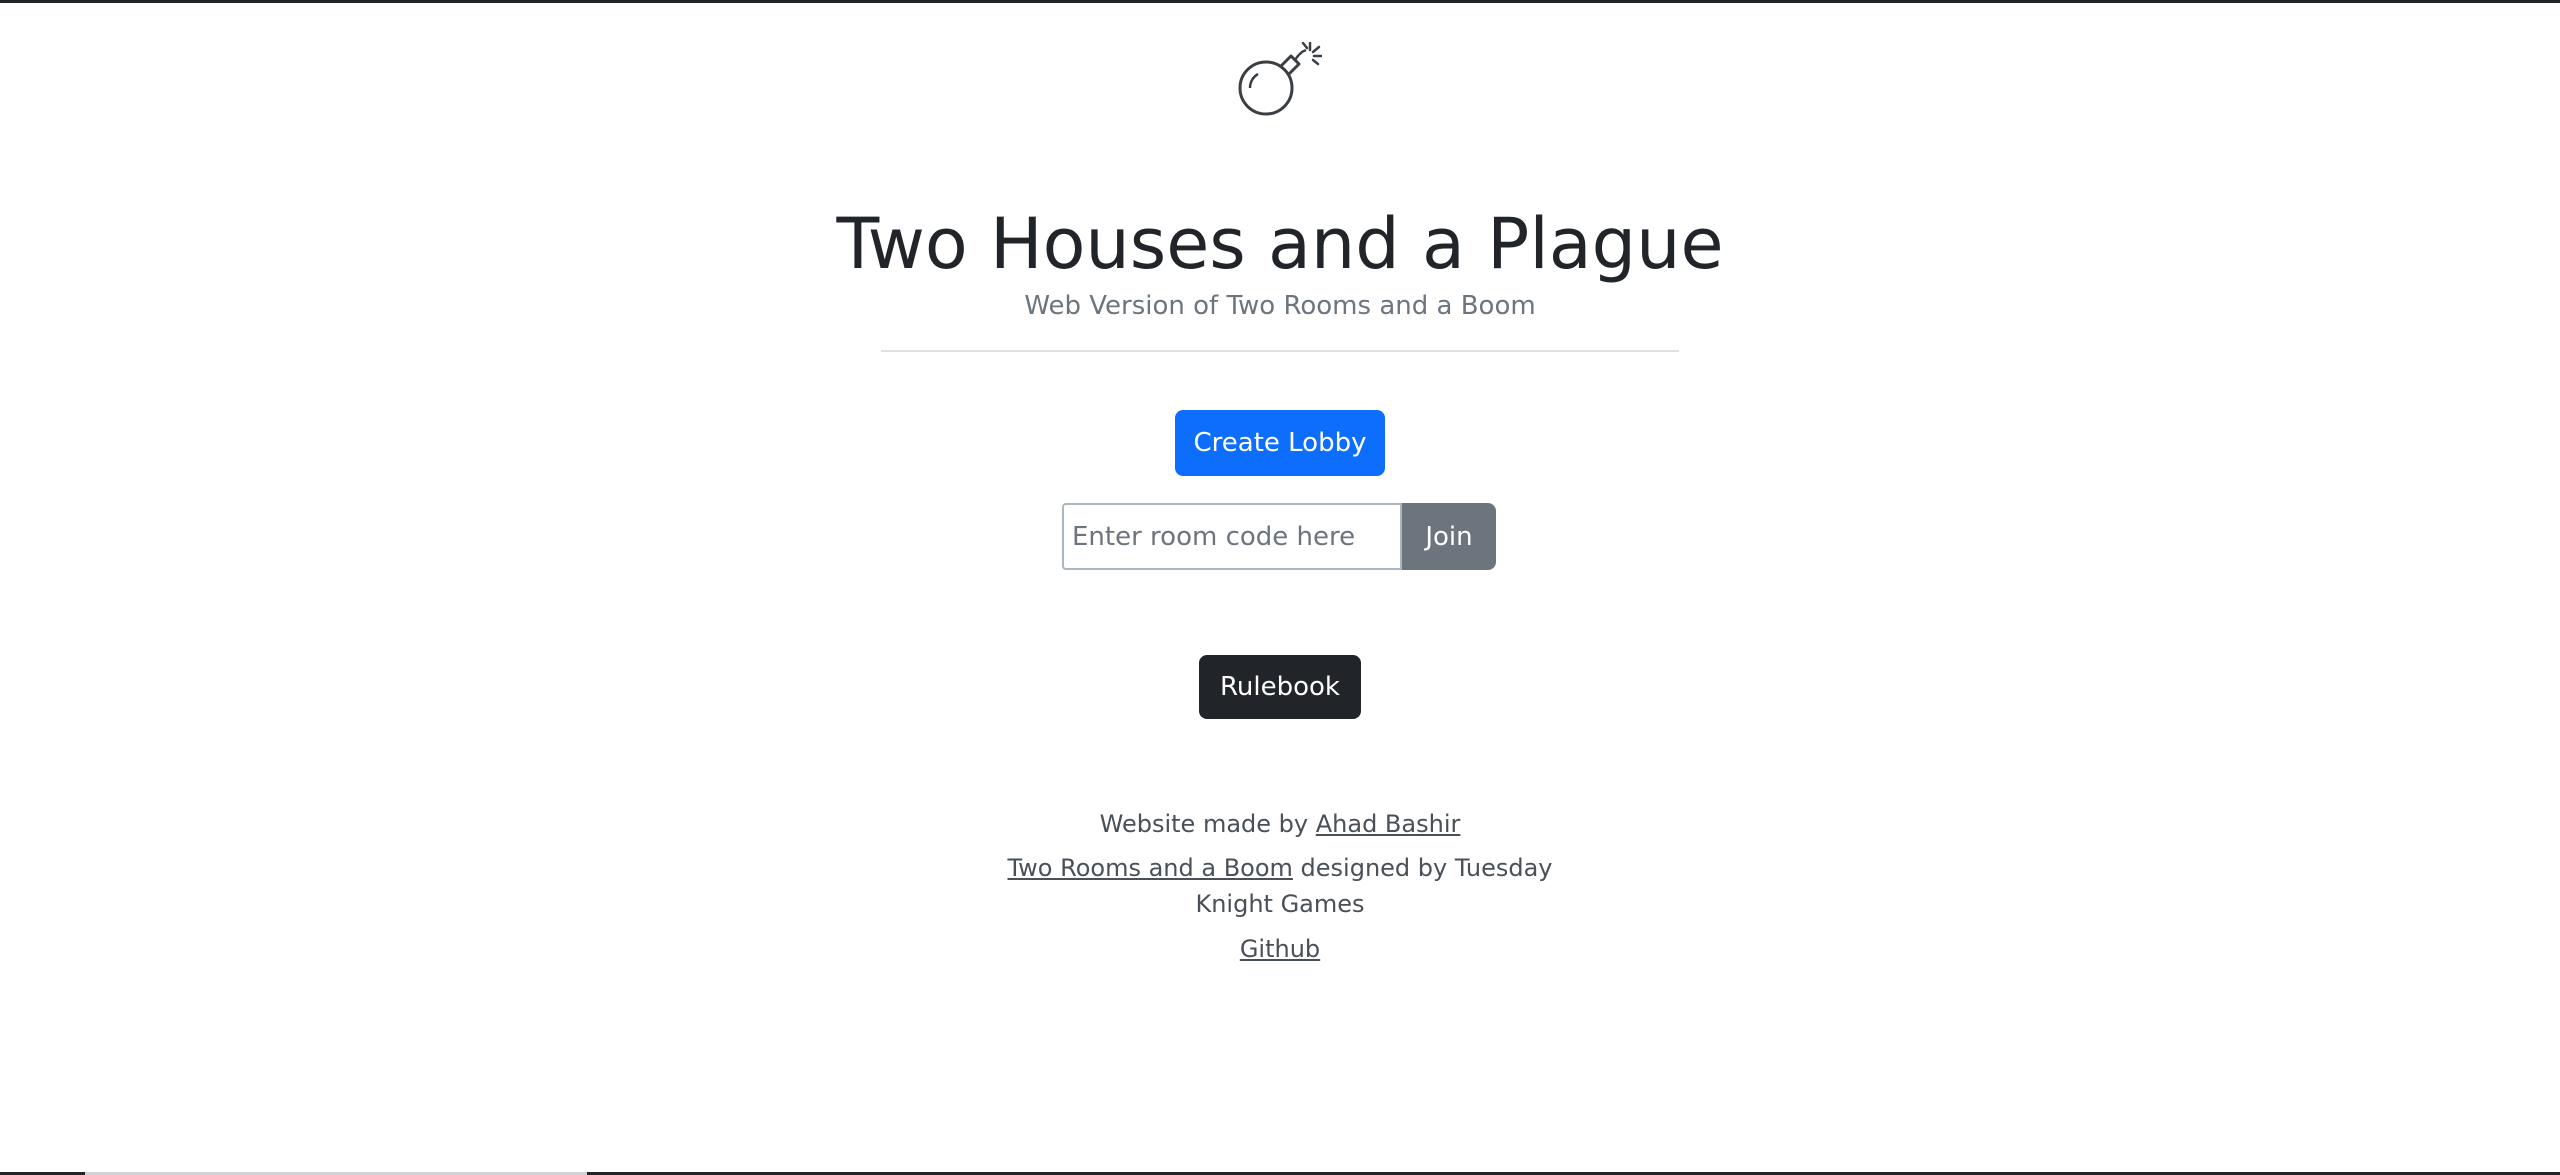  Describe the element at coordinates (1388, 824) in the screenshot. I see `author-link: Ahad Bashir` at that location.